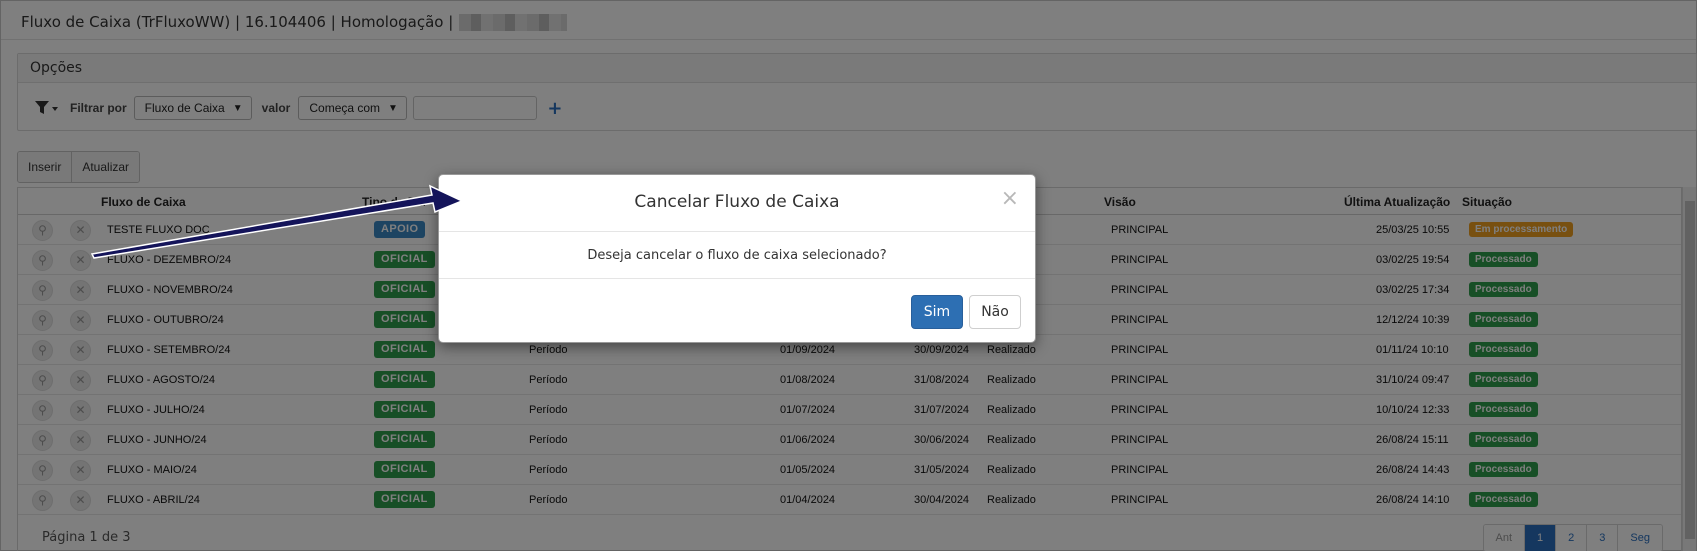 The height and width of the screenshot is (551, 1697). I want to click on dialog-header: Cancelar Fluxo de Caixa ×, so click(737, 203).